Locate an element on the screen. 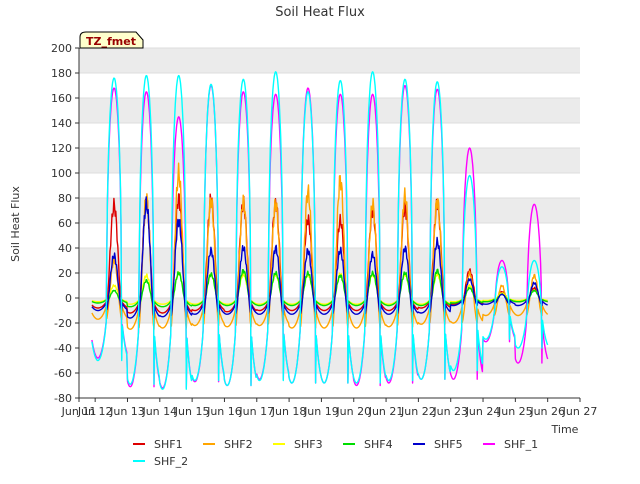 Image resolution: width=640 pixels, height=484 pixels. x-tick-label: Jun 22 is located at coordinates (418, 411).